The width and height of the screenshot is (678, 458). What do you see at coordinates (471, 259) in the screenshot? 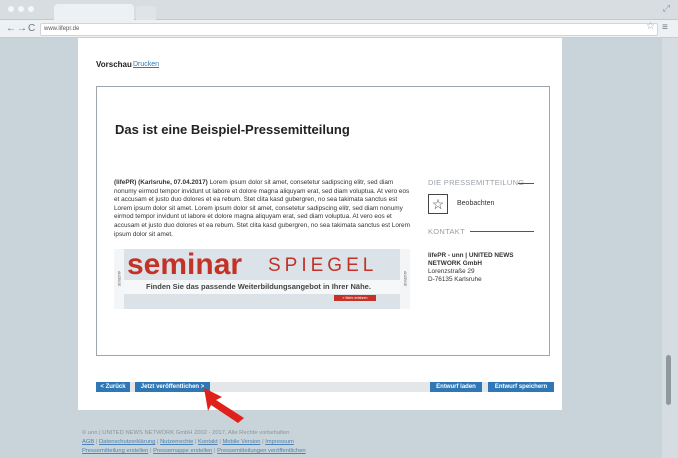
I see `contact-name: lifePR - unn | UNITED NEWS NETWORK GmbH` at bounding box center [471, 259].